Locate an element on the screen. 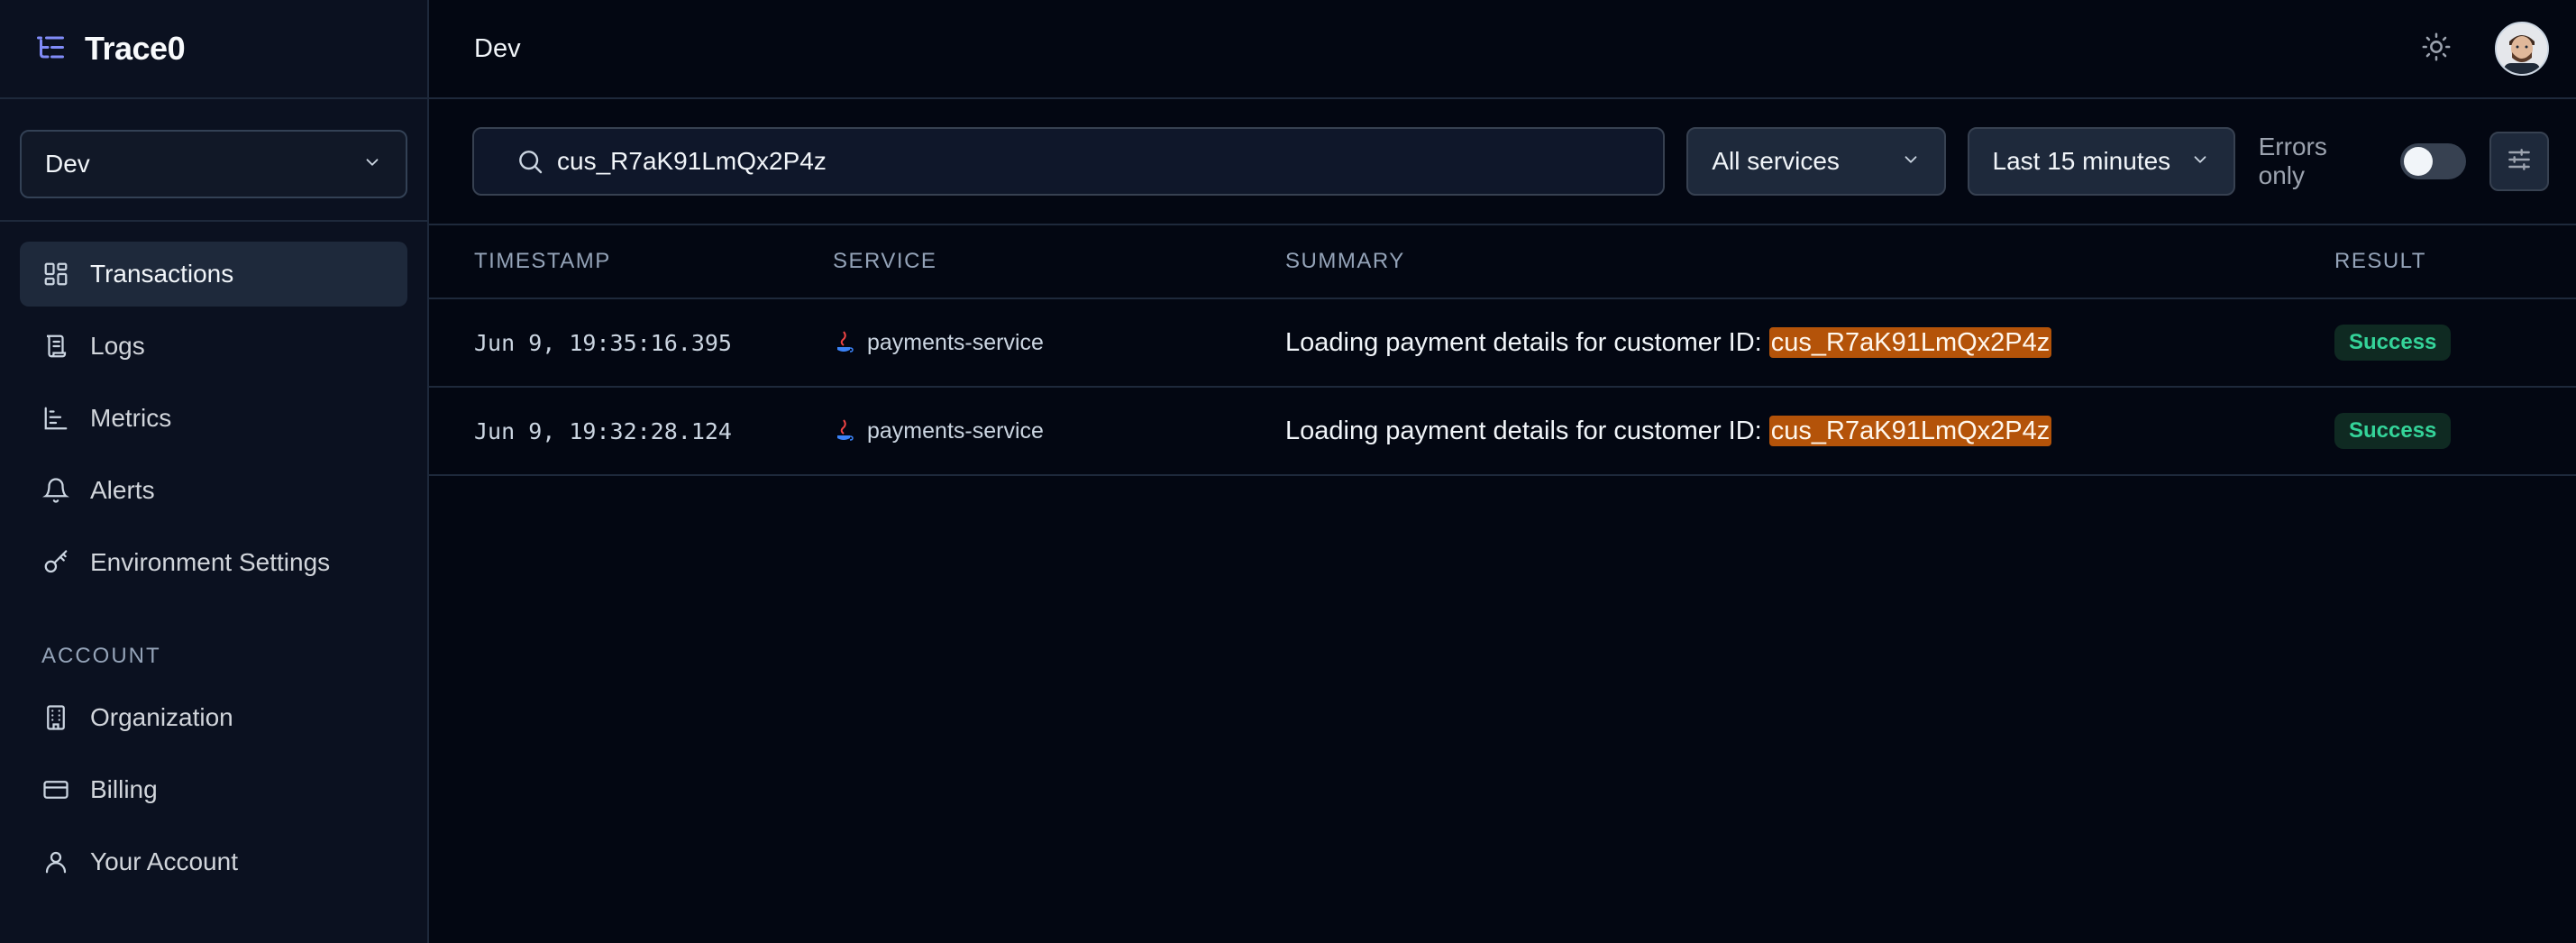  sidebar-item-label: Transactions is located at coordinates (162, 274).